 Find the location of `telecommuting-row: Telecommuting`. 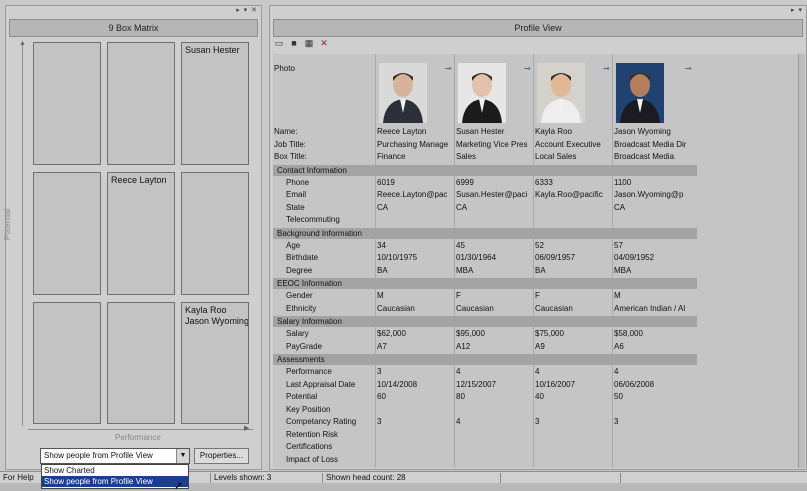

telecommuting-row: Telecommuting is located at coordinates (485, 220).